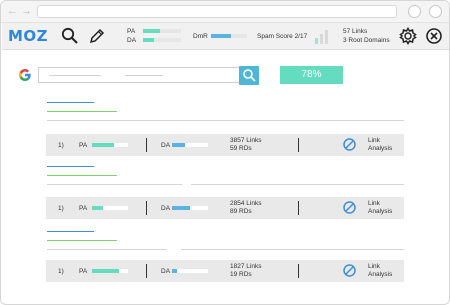 The image size is (450, 305). What do you see at coordinates (408, 36) in the screenshot?
I see `gear-icon` at bounding box center [408, 36].